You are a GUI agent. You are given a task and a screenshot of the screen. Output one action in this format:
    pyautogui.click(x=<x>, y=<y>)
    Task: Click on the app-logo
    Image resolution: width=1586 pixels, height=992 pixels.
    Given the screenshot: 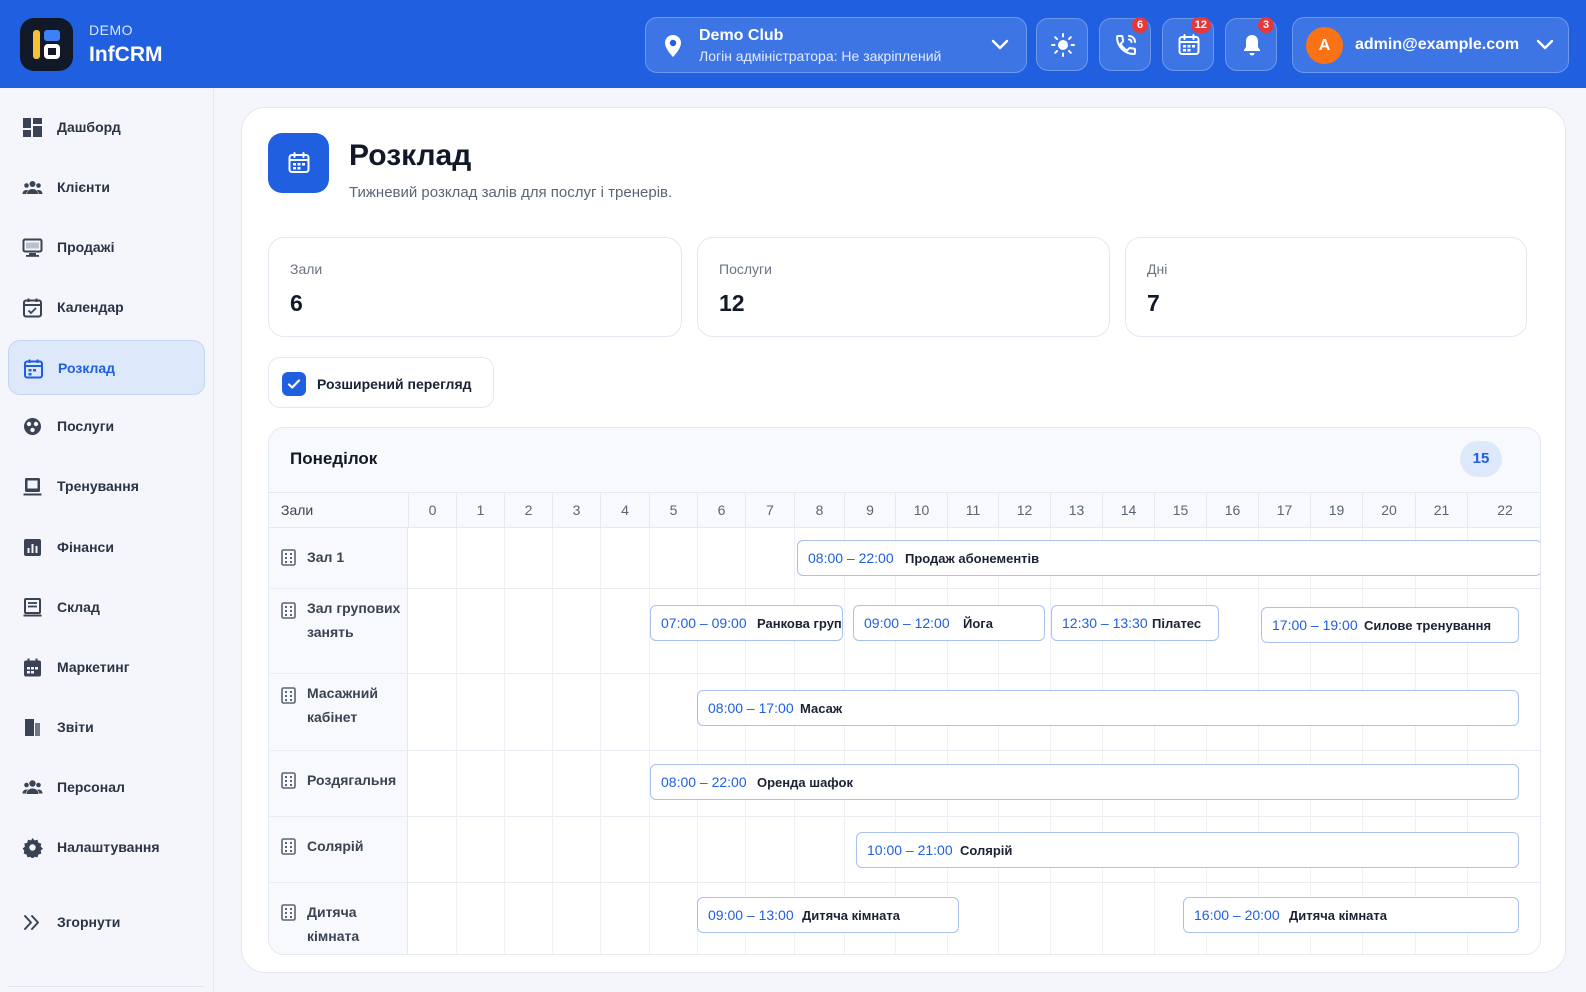 What is the action you would take?
    pyautogui.click(x=46, y=44)
    